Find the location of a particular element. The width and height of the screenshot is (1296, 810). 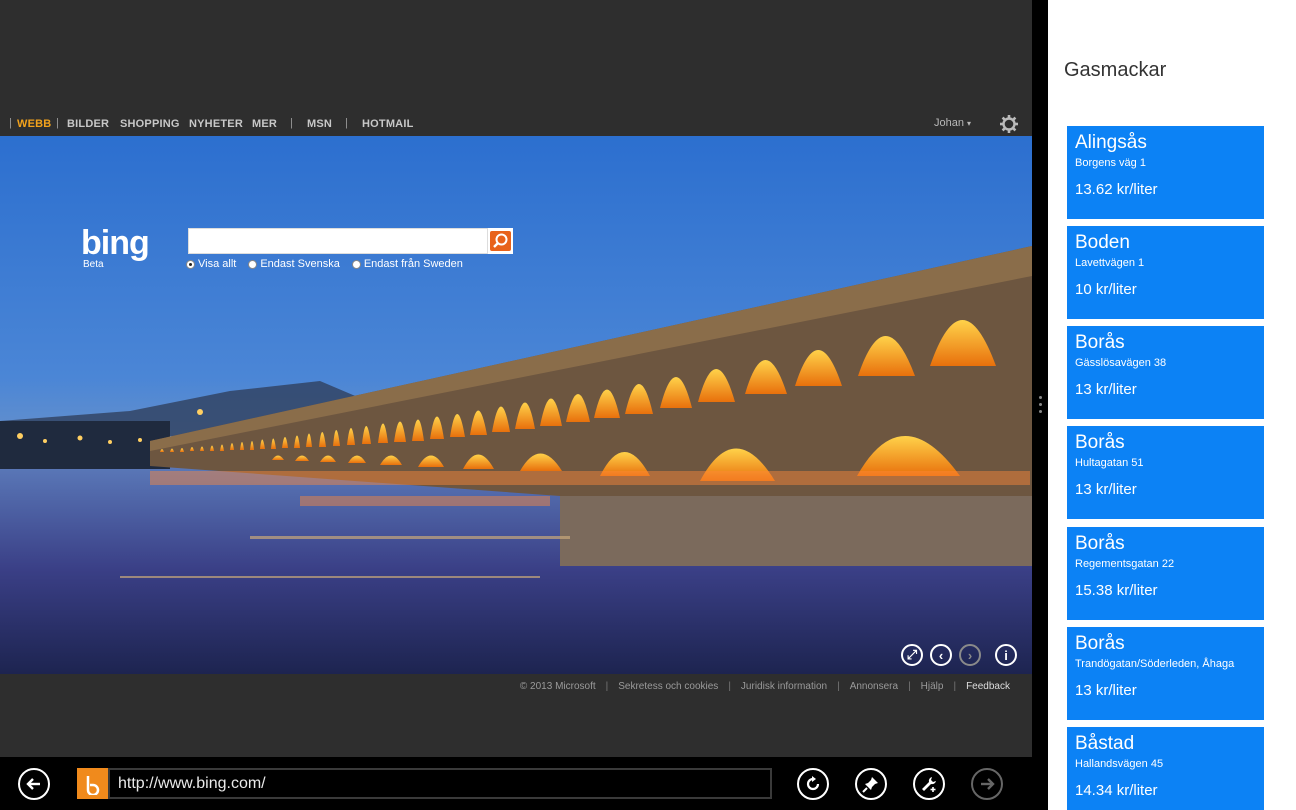

nav-item-shopping: SHOPPING is located at coordinates (150, 124).